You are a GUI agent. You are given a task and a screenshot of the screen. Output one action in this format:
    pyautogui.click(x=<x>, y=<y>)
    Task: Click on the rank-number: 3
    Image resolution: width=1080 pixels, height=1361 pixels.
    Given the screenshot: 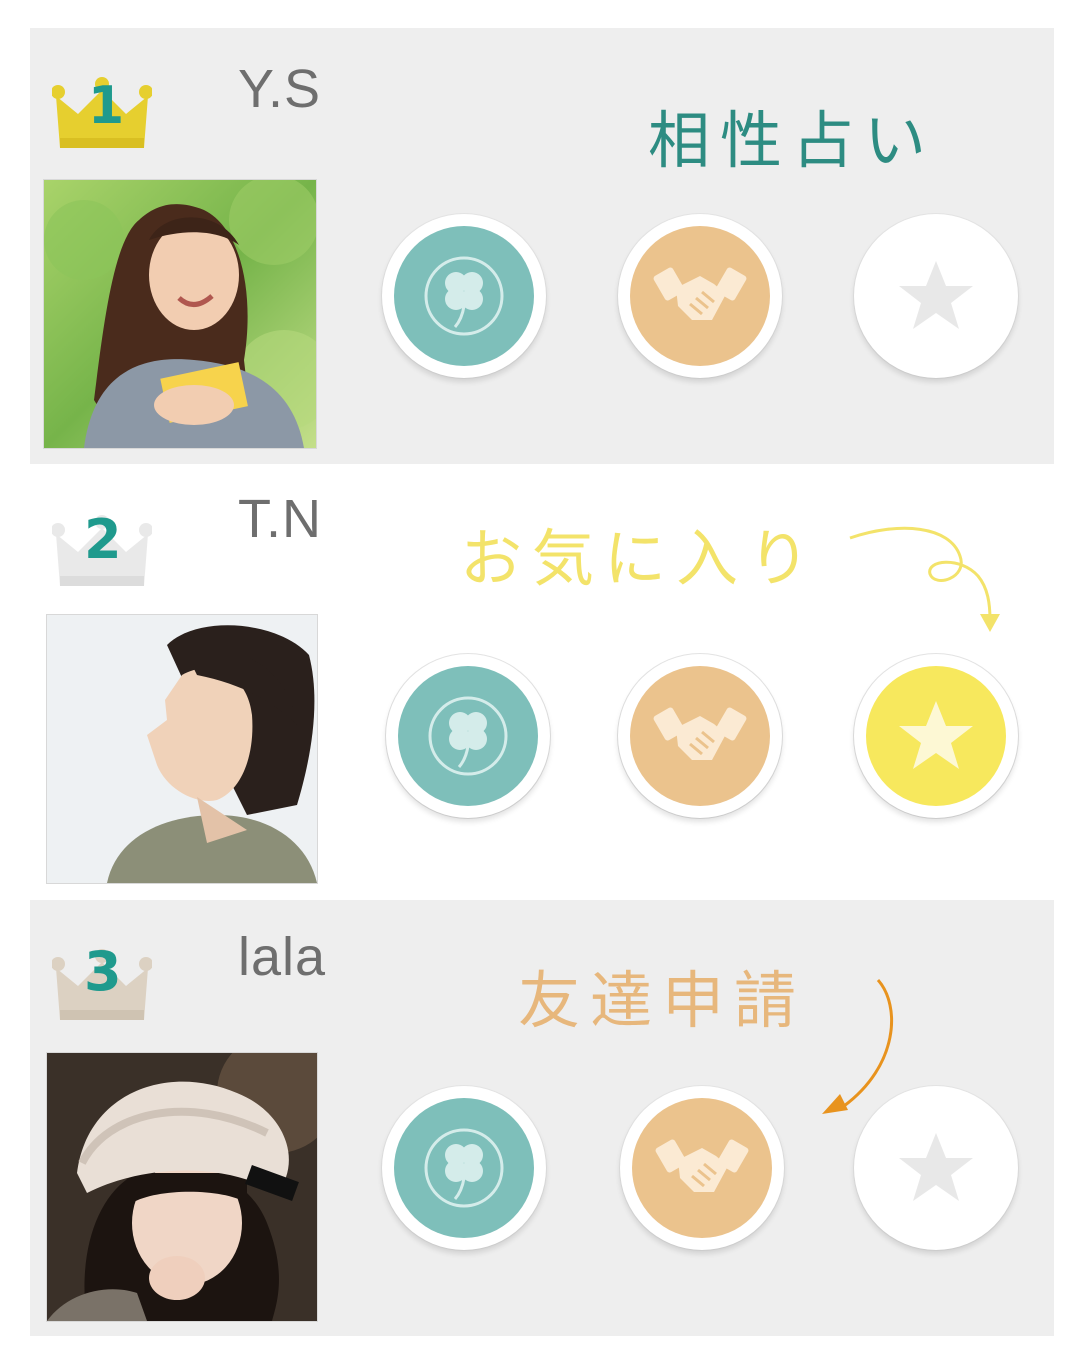 What is the action you would take?
    pyautogui.click(x=103, y=971)
    